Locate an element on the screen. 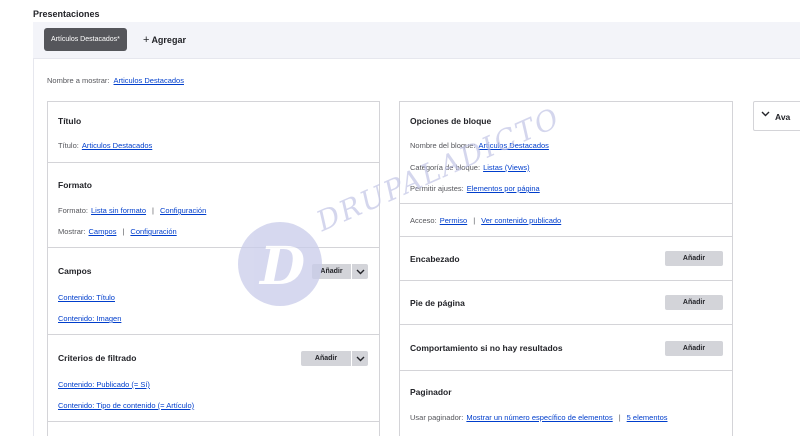 The image size is (800, 436). title-label: Título: is located at coordinates (68, 145).